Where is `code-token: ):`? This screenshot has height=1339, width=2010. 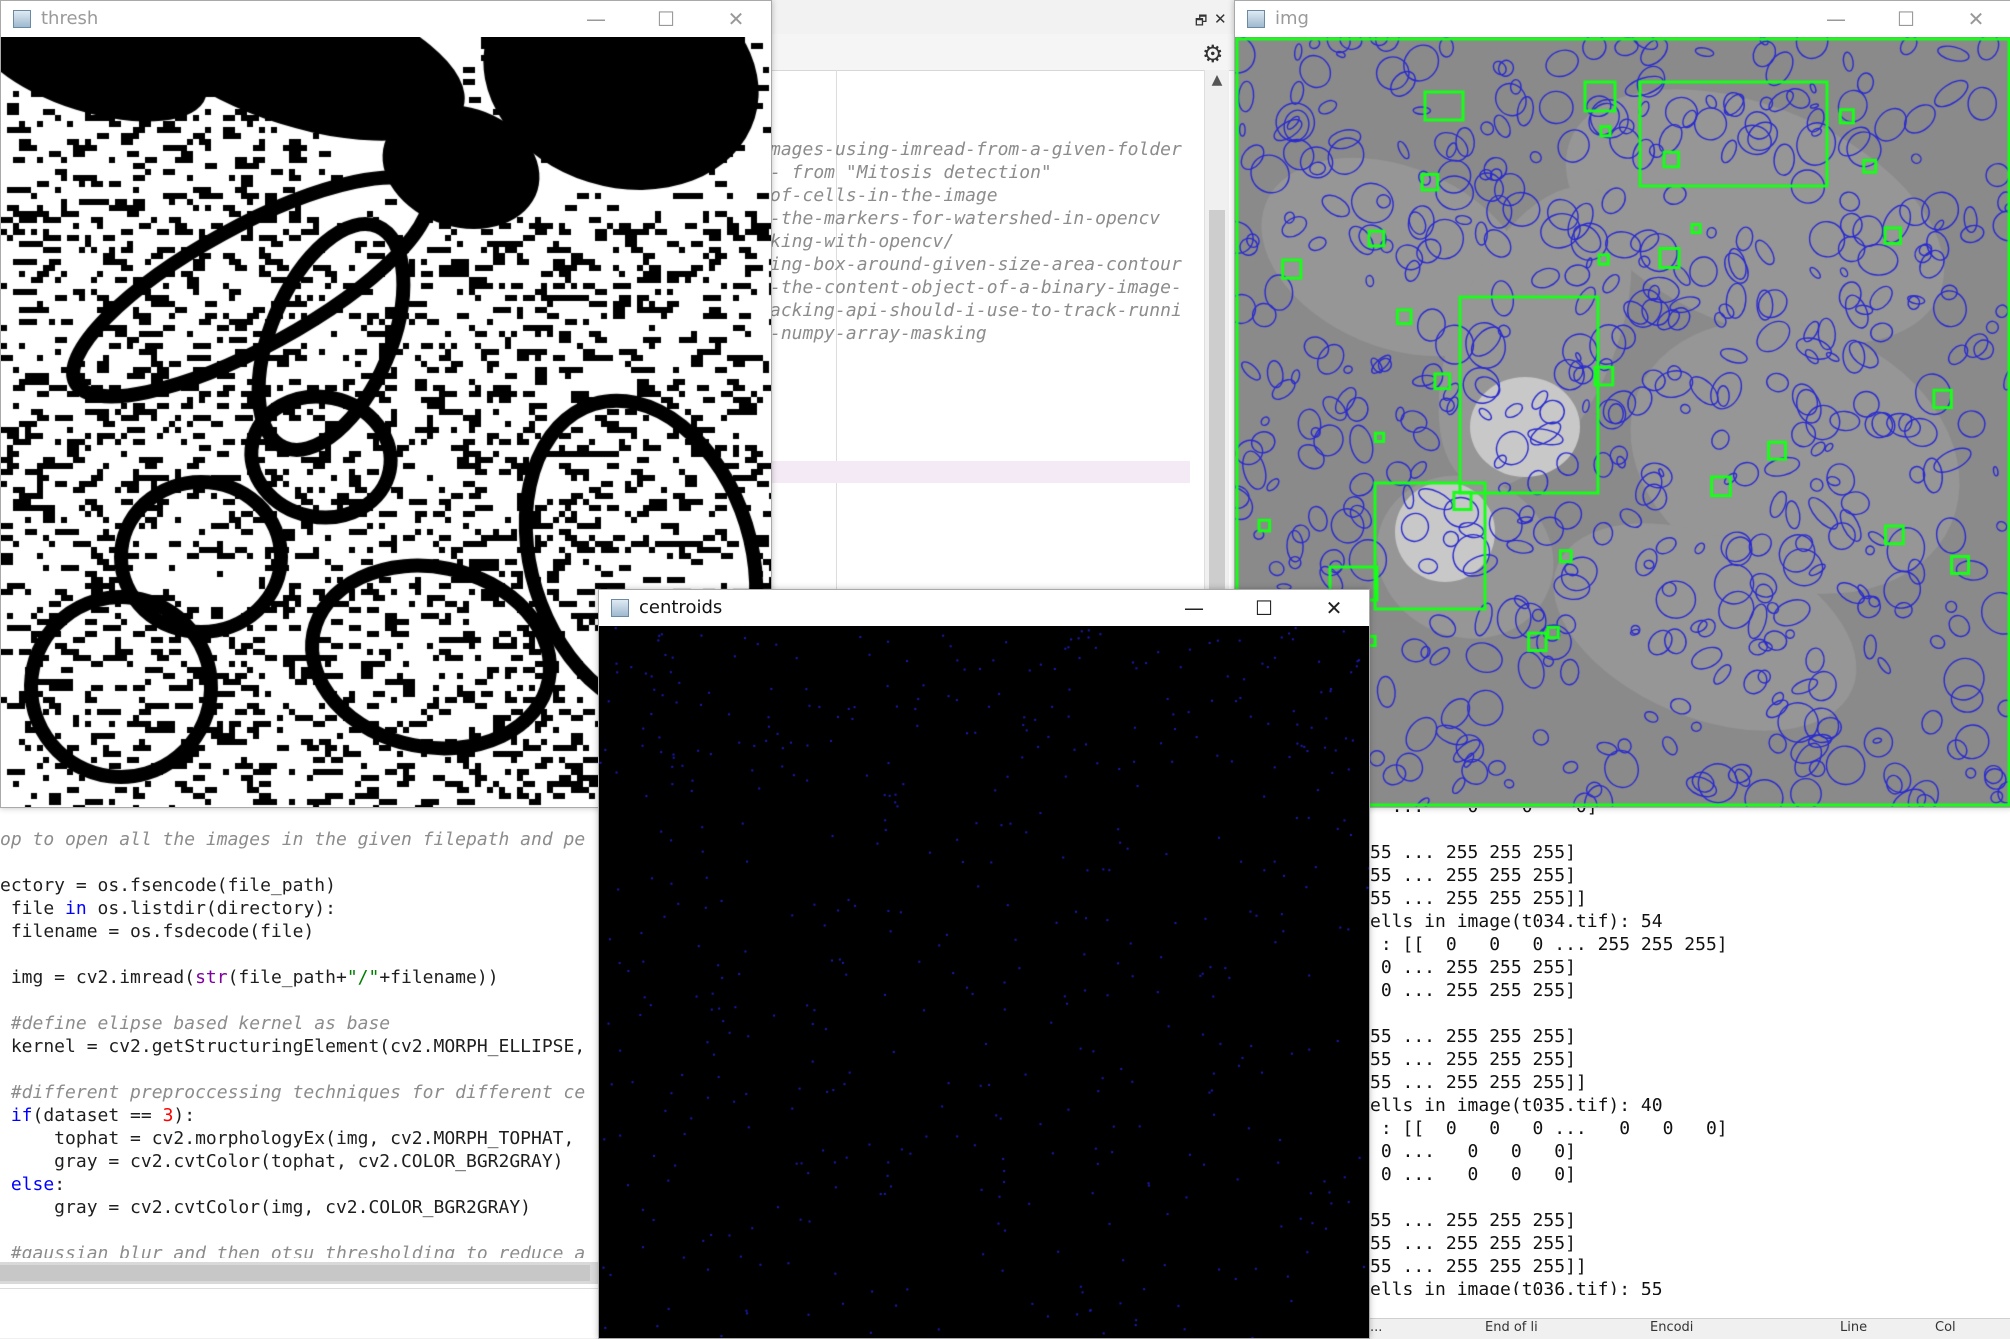
code-token: ): is located at coordinates (184, 1115).